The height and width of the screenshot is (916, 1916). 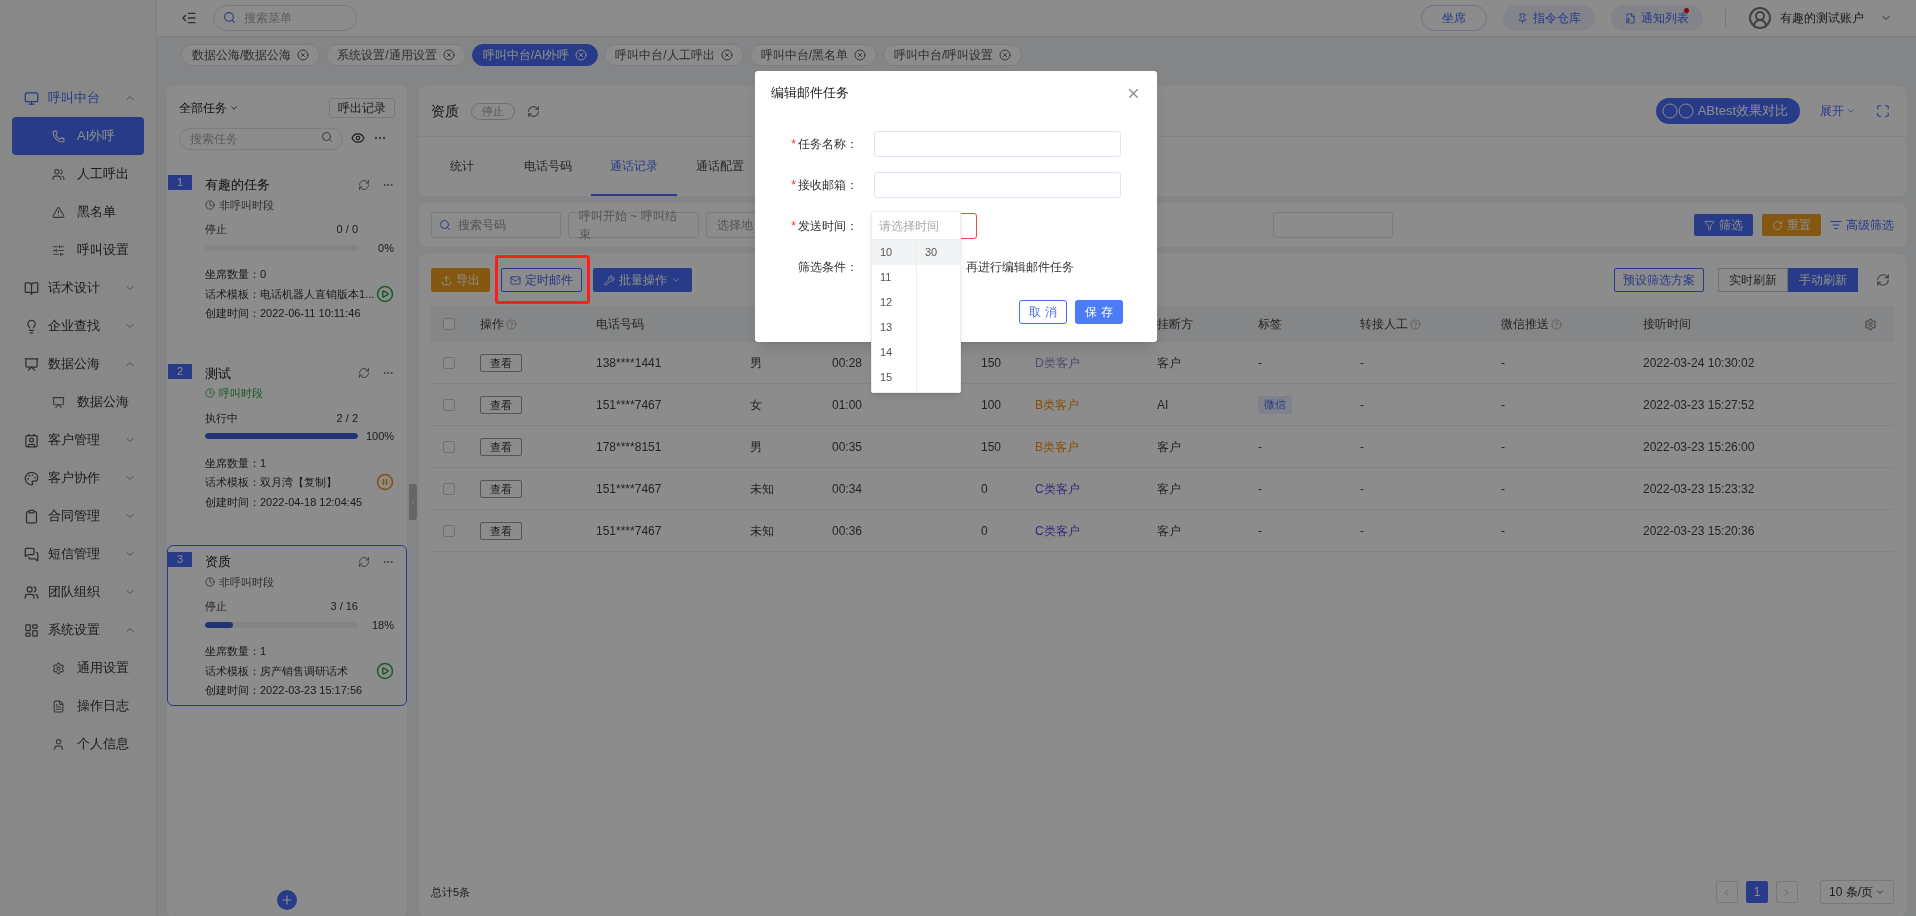 What do you see at coordinates (1549, 18) in the screenshot?
I see `toolbar-button: 指令仓库` at bounding box center [1549, 18].